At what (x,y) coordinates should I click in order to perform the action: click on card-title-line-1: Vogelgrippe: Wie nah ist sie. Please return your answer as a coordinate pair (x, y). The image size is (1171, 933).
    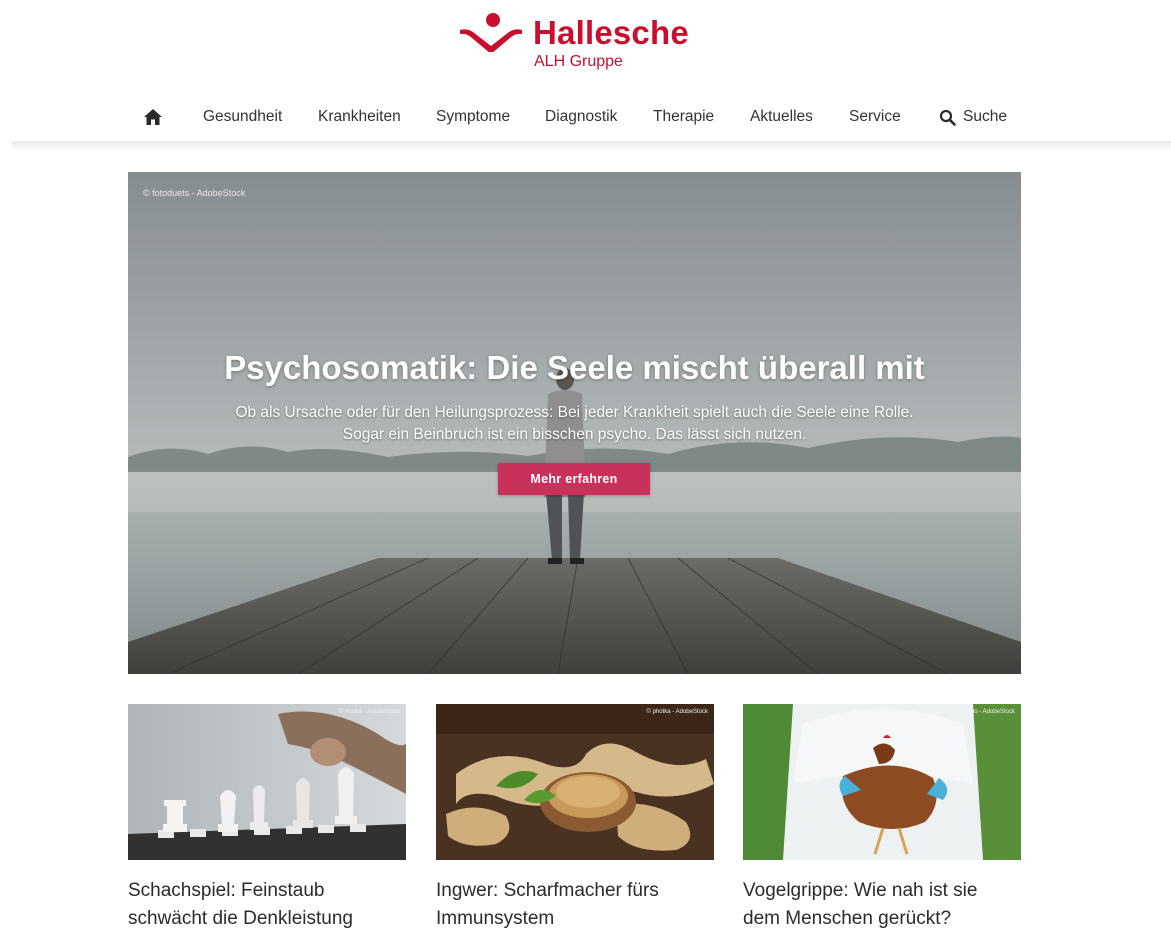
    Looking at the image, I should click on (860, 890).